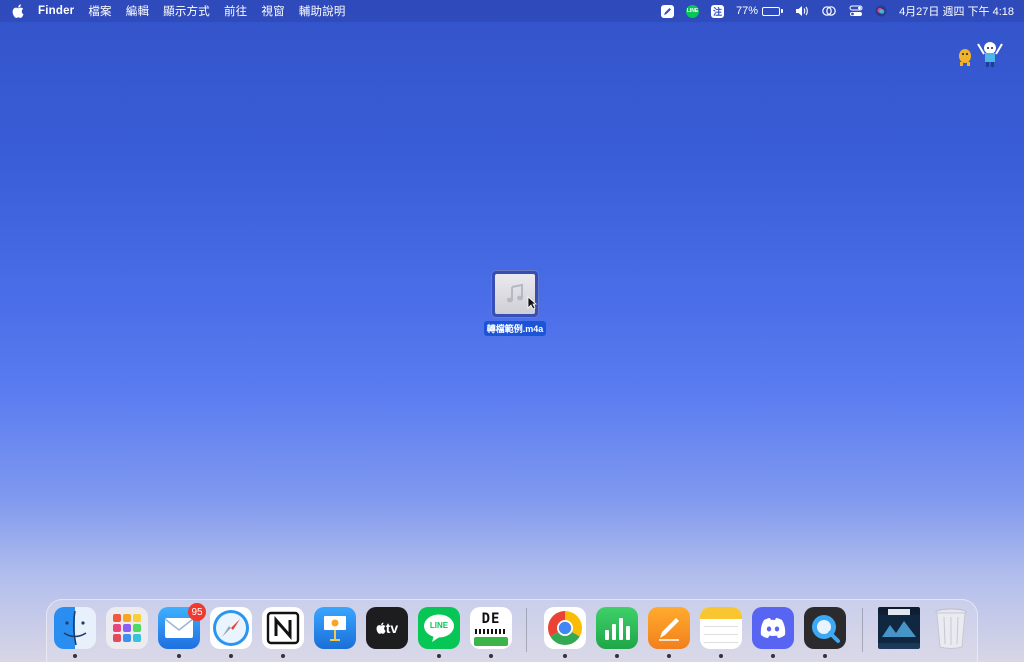 The image size is (1024, 662). I want to click on music-note-icon, so click(515, 293).